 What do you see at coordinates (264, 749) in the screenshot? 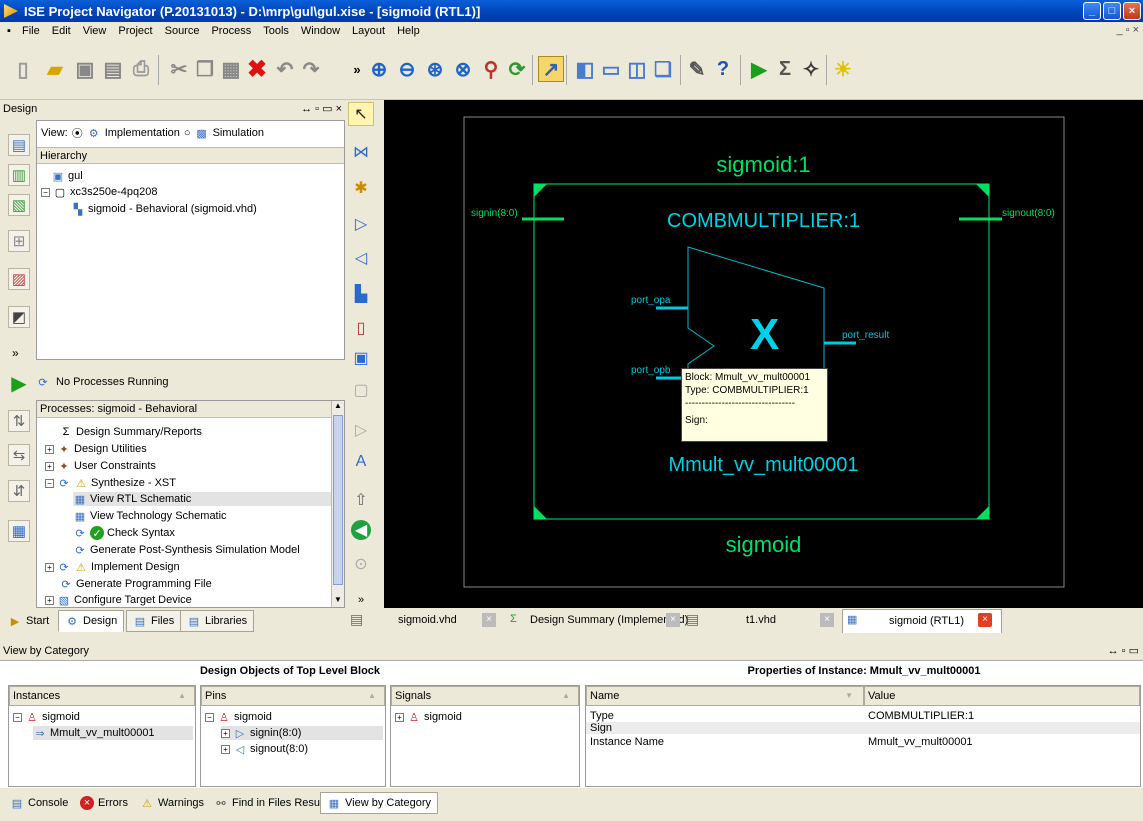
I see `pin-signout: + ◁ signout(8:0)` at bounding box center [264, 749].